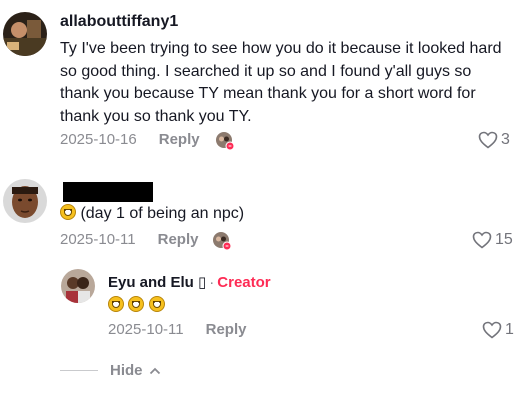  I want to click on hide-label: Hide, so click(126, 370).